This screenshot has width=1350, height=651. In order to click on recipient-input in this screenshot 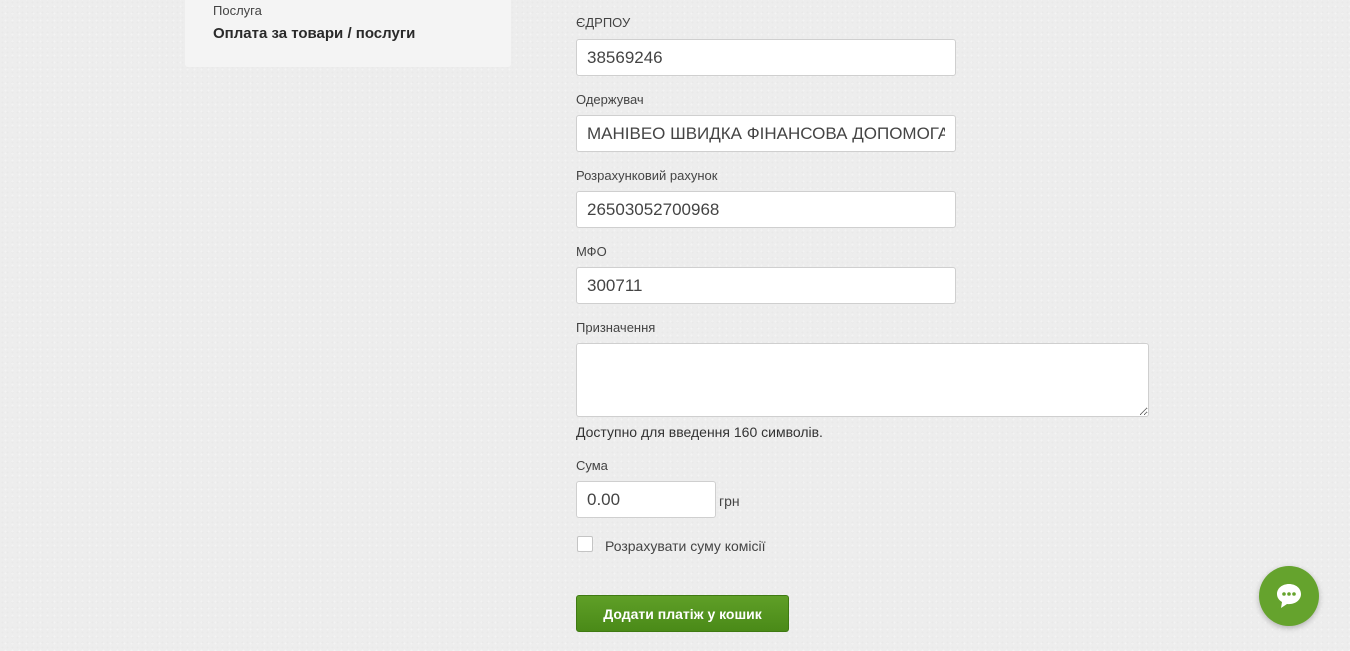, I will do `click(766, 133)`.